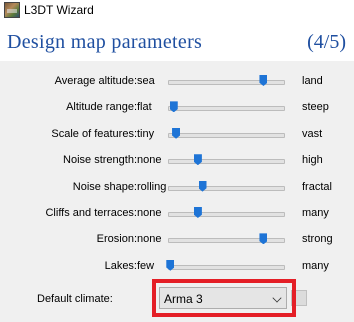  Describe the element at coordinates (317, 239) in the screenshot. I see `slider-max-label: strong` at that location.